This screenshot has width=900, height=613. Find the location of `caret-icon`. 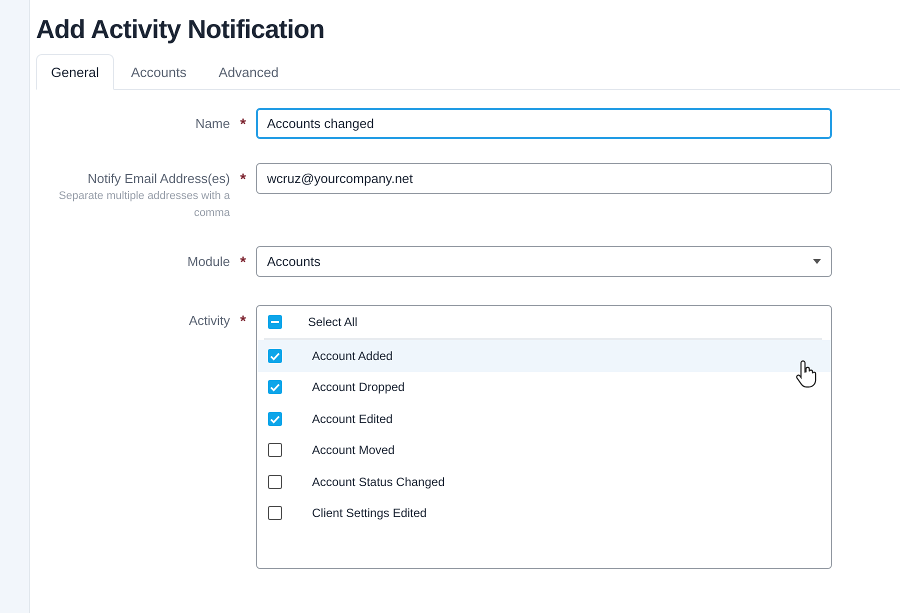

caret-icon is located at coordinates (817, 261).